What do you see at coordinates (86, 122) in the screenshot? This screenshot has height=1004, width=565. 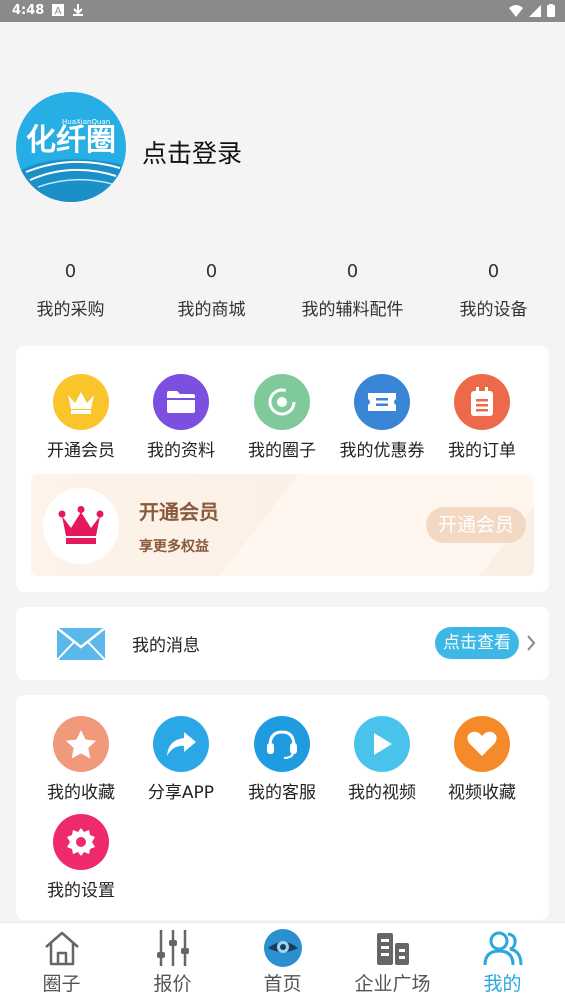 I see `logo-subtext: HuaXianQuan` at bounding box center [86, 122].